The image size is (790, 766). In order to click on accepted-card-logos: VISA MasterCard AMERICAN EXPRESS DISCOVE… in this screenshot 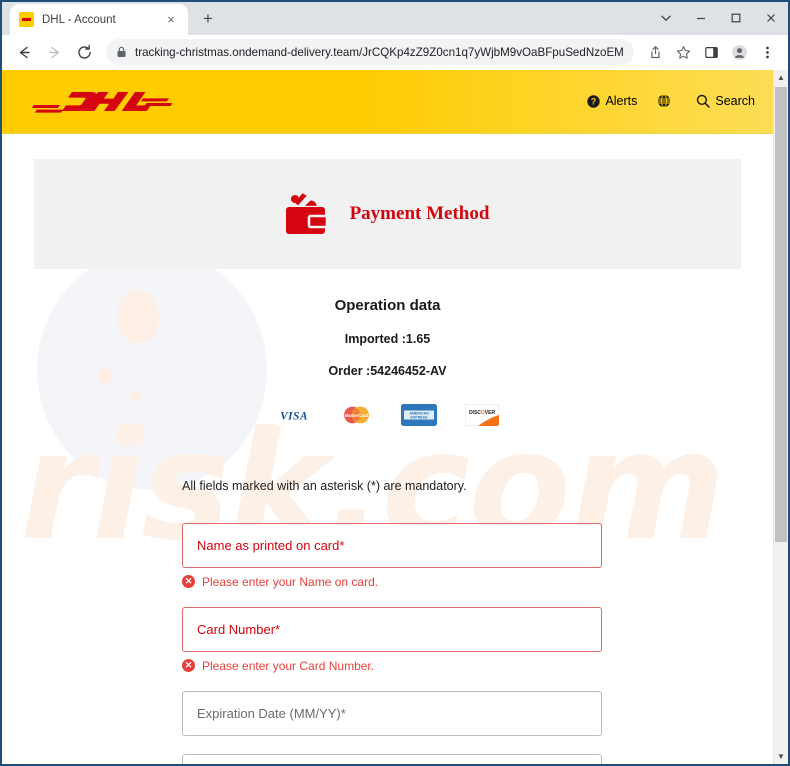, I will do `click(387, 417)`.